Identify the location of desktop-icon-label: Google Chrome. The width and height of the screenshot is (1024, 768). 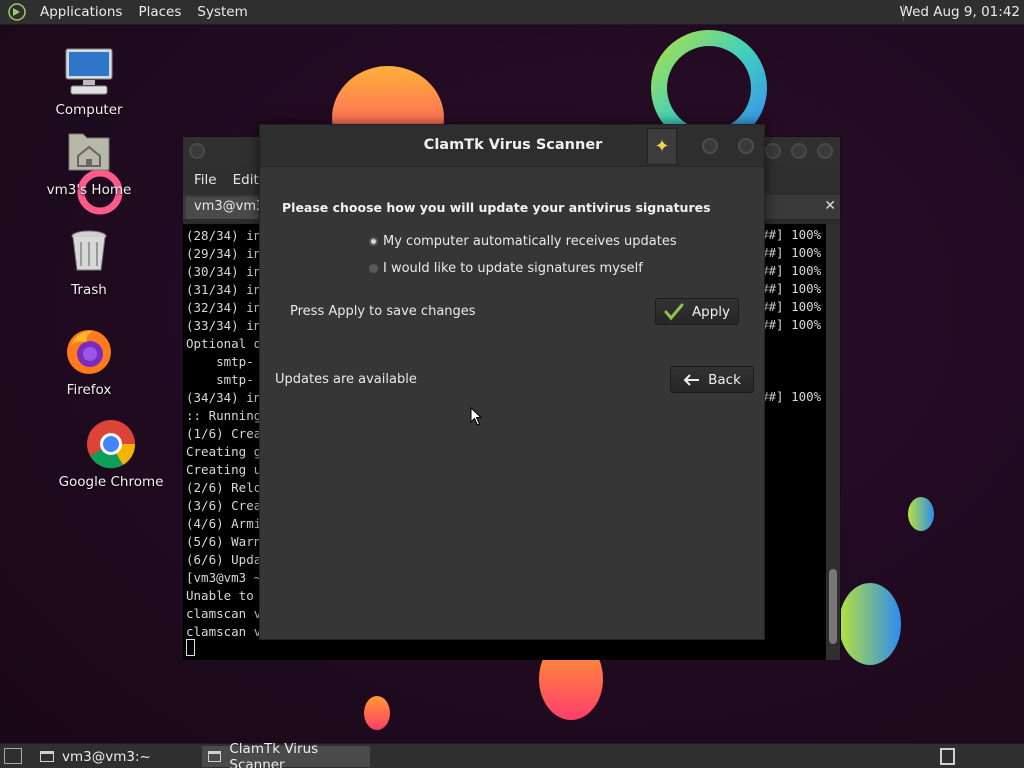
(111, 482).